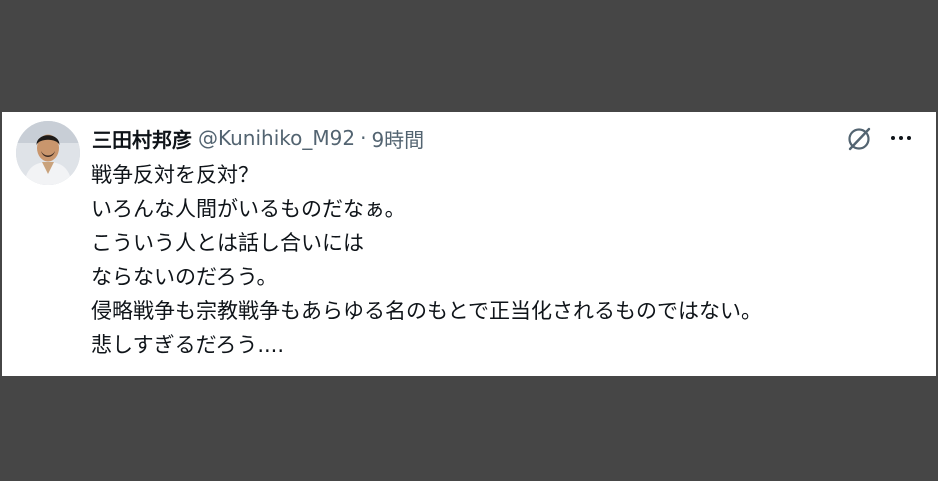 This screenshot has width=938, height=481. Describe the element at coordinates (426, 311) in the screenshot. I see `tweet-line: 侵略戦争も宗教戦争もあらゆる名のもとで正当化されるものではない。` at that location.